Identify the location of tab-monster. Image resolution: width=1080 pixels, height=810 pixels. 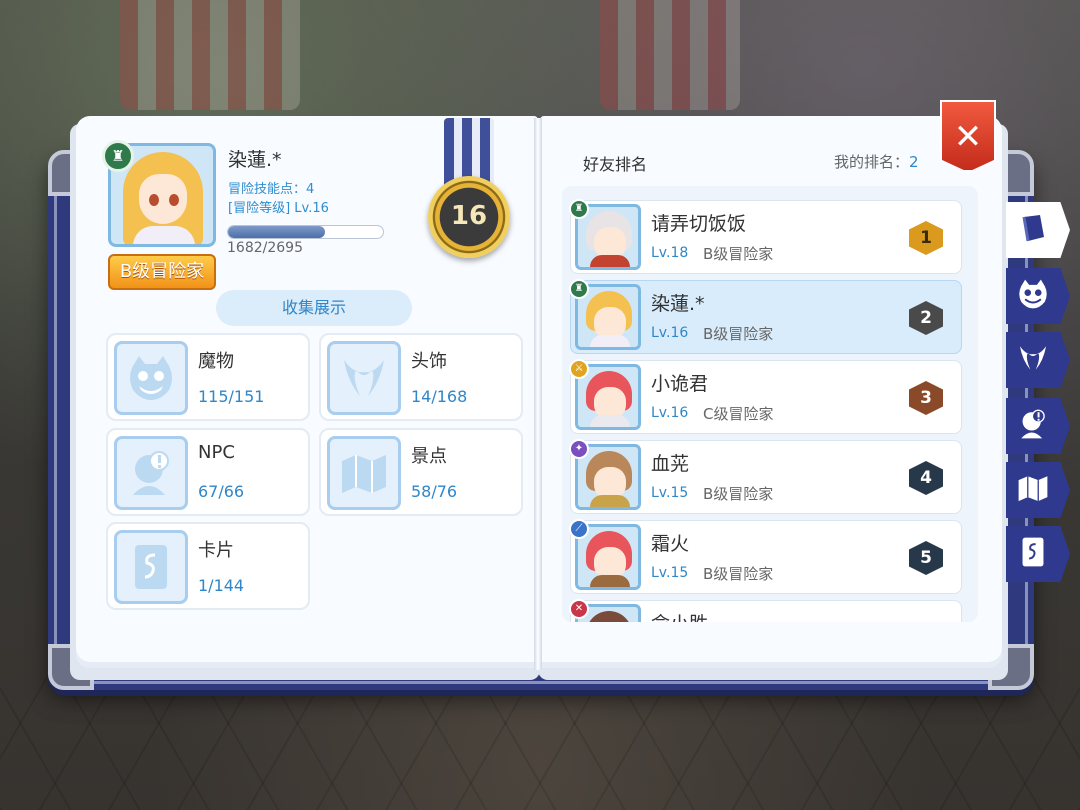
(1038, 296).